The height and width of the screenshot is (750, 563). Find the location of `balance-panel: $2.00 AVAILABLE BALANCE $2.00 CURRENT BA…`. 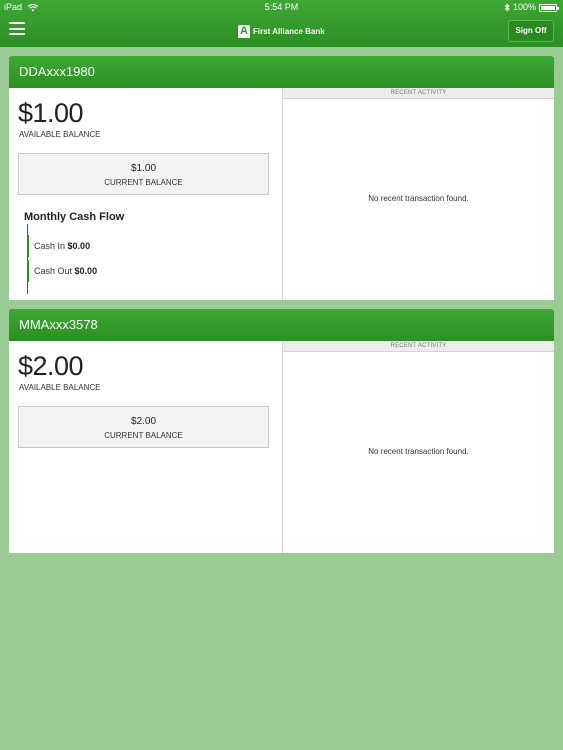

balance-panel: $2.00 AVAILABLE BALANCE $2.00 CURRENT BA… is located at coordinates (145, 447).